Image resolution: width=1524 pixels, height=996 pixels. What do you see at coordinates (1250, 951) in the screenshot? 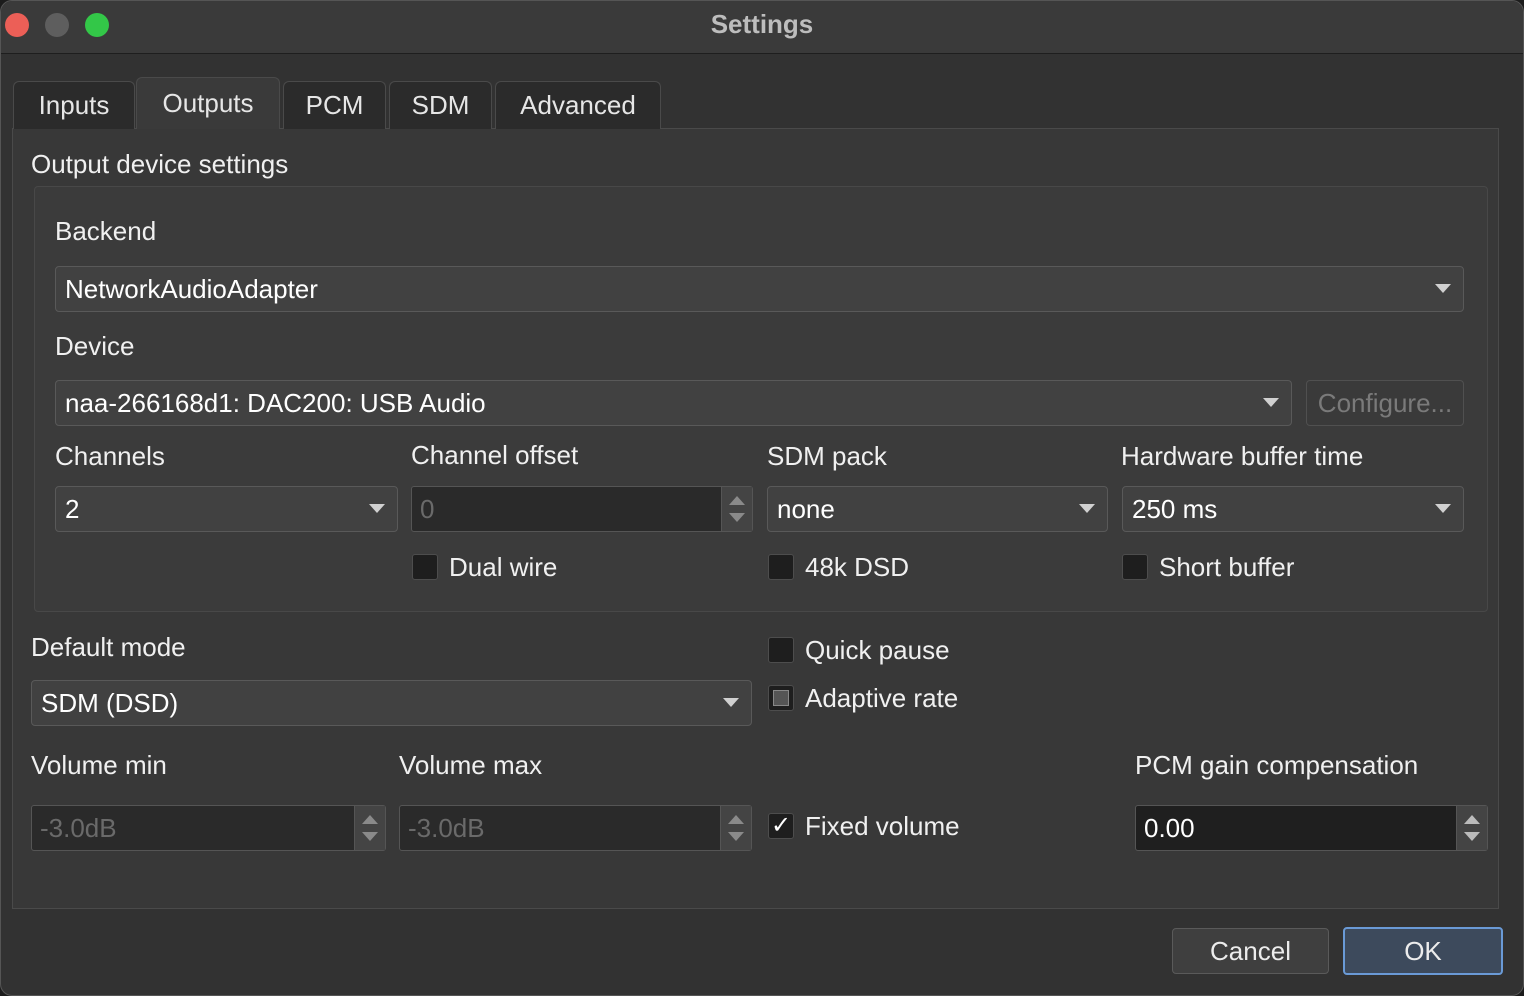
I see `cancel-button: Cancel` at bounding box center [1250, 951].